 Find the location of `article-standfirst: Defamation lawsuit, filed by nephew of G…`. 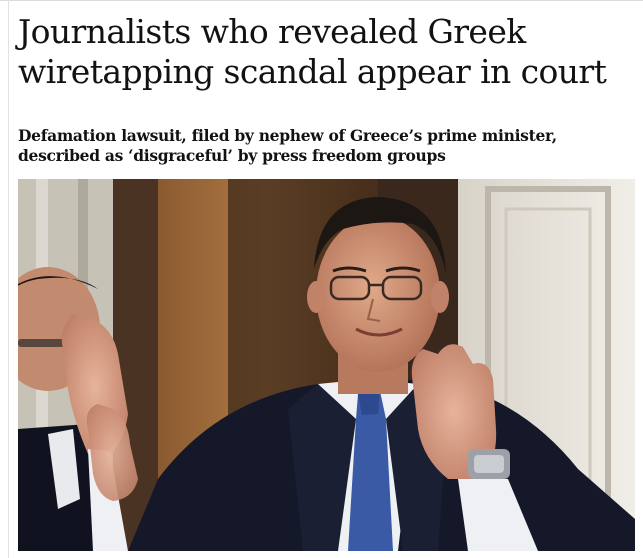

article-standfirst: Defamation lawsuit, filed by nephew of G… is located at coordinates (287, 145).